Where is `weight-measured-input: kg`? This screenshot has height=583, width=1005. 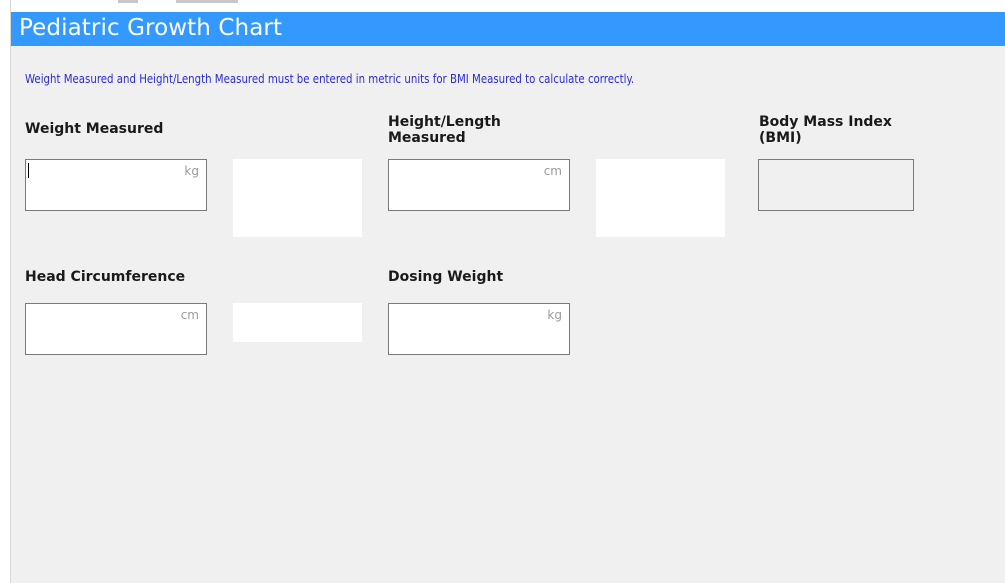 weight-measured-input: kg is located at coordinates (116, 185).